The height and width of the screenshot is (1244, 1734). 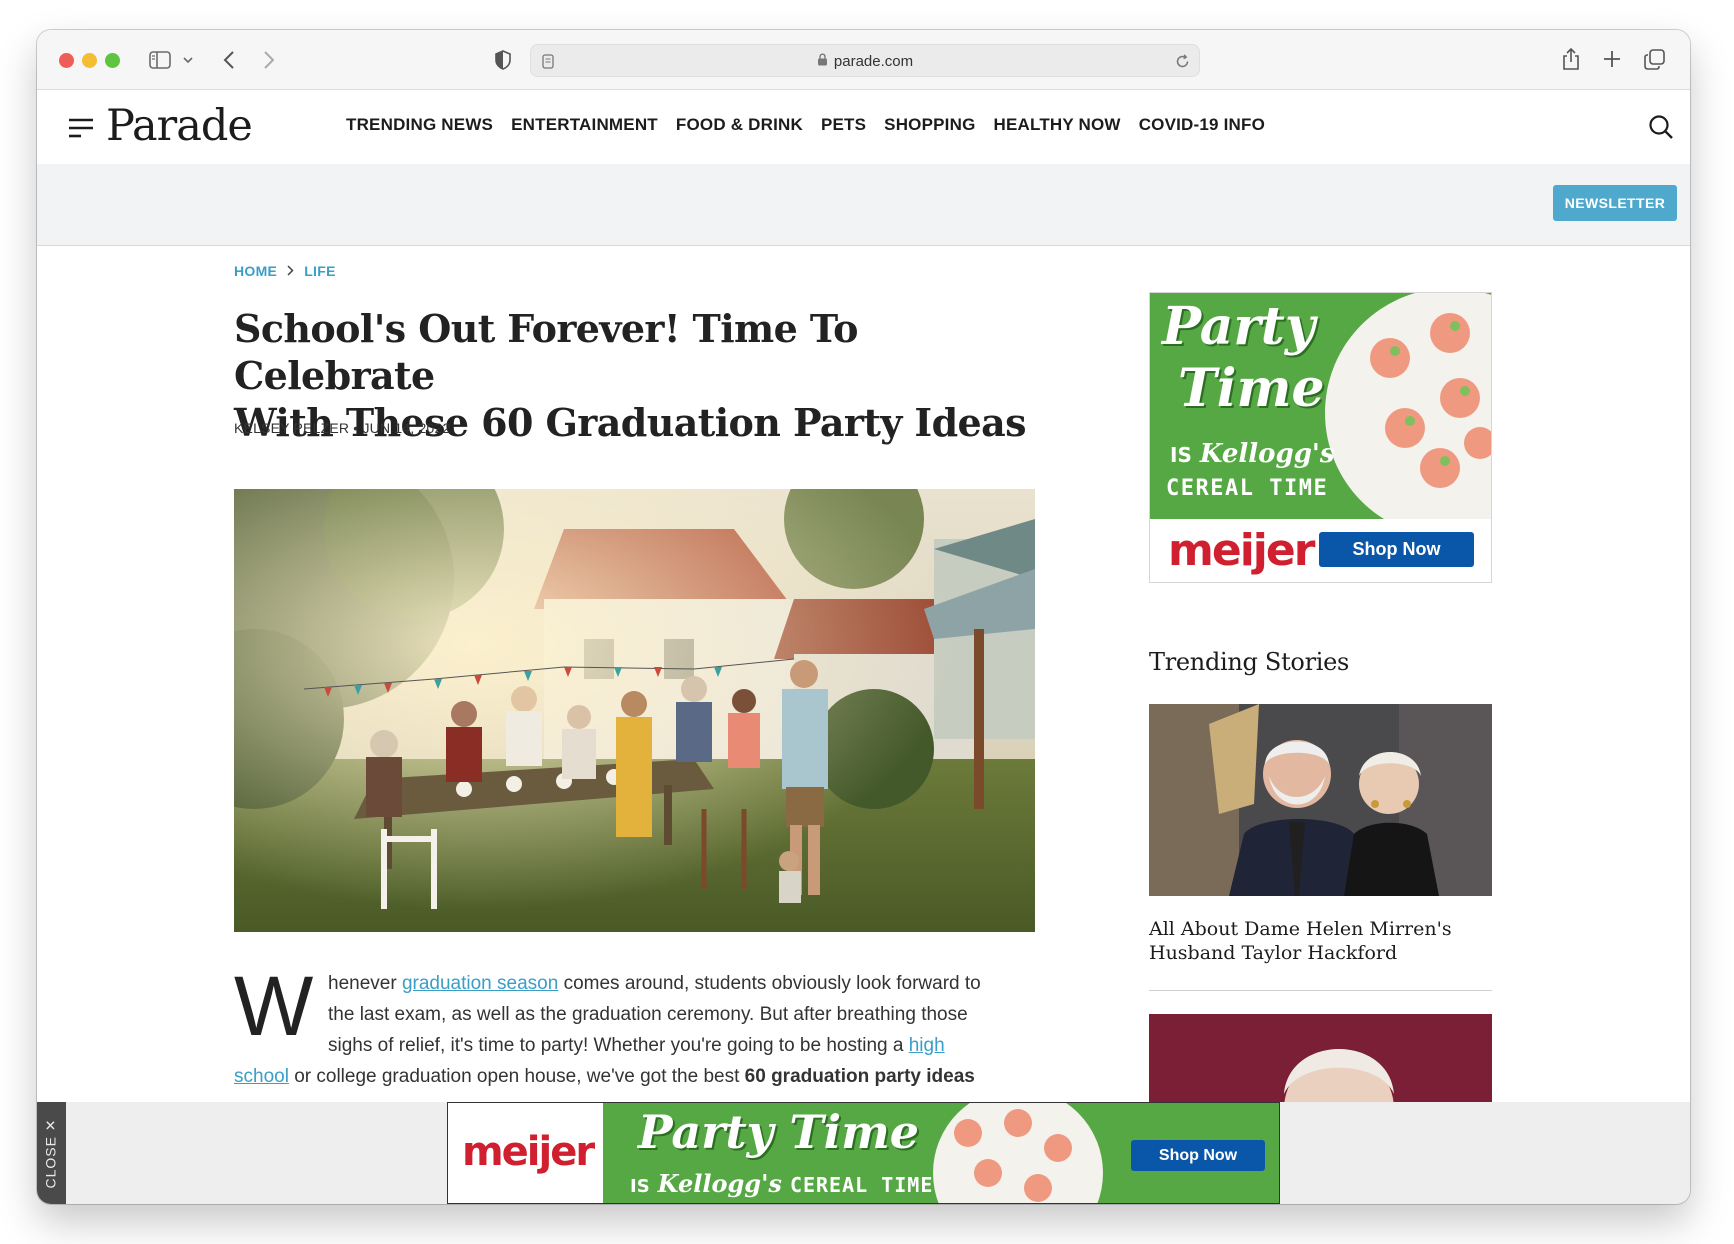 I want to click on publish-date: JUN 14, 2022, so click(x=406, y=428).